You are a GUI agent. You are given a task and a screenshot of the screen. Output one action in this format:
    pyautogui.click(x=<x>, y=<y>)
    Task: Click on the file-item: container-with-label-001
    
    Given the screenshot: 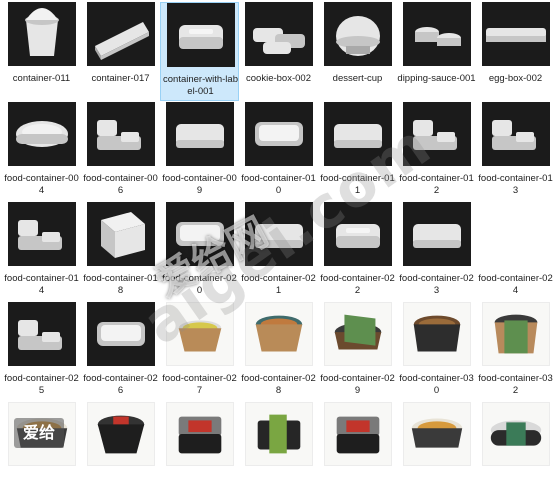 What is the action you would take?
    pyautogui.click(x=199, y=51)
    